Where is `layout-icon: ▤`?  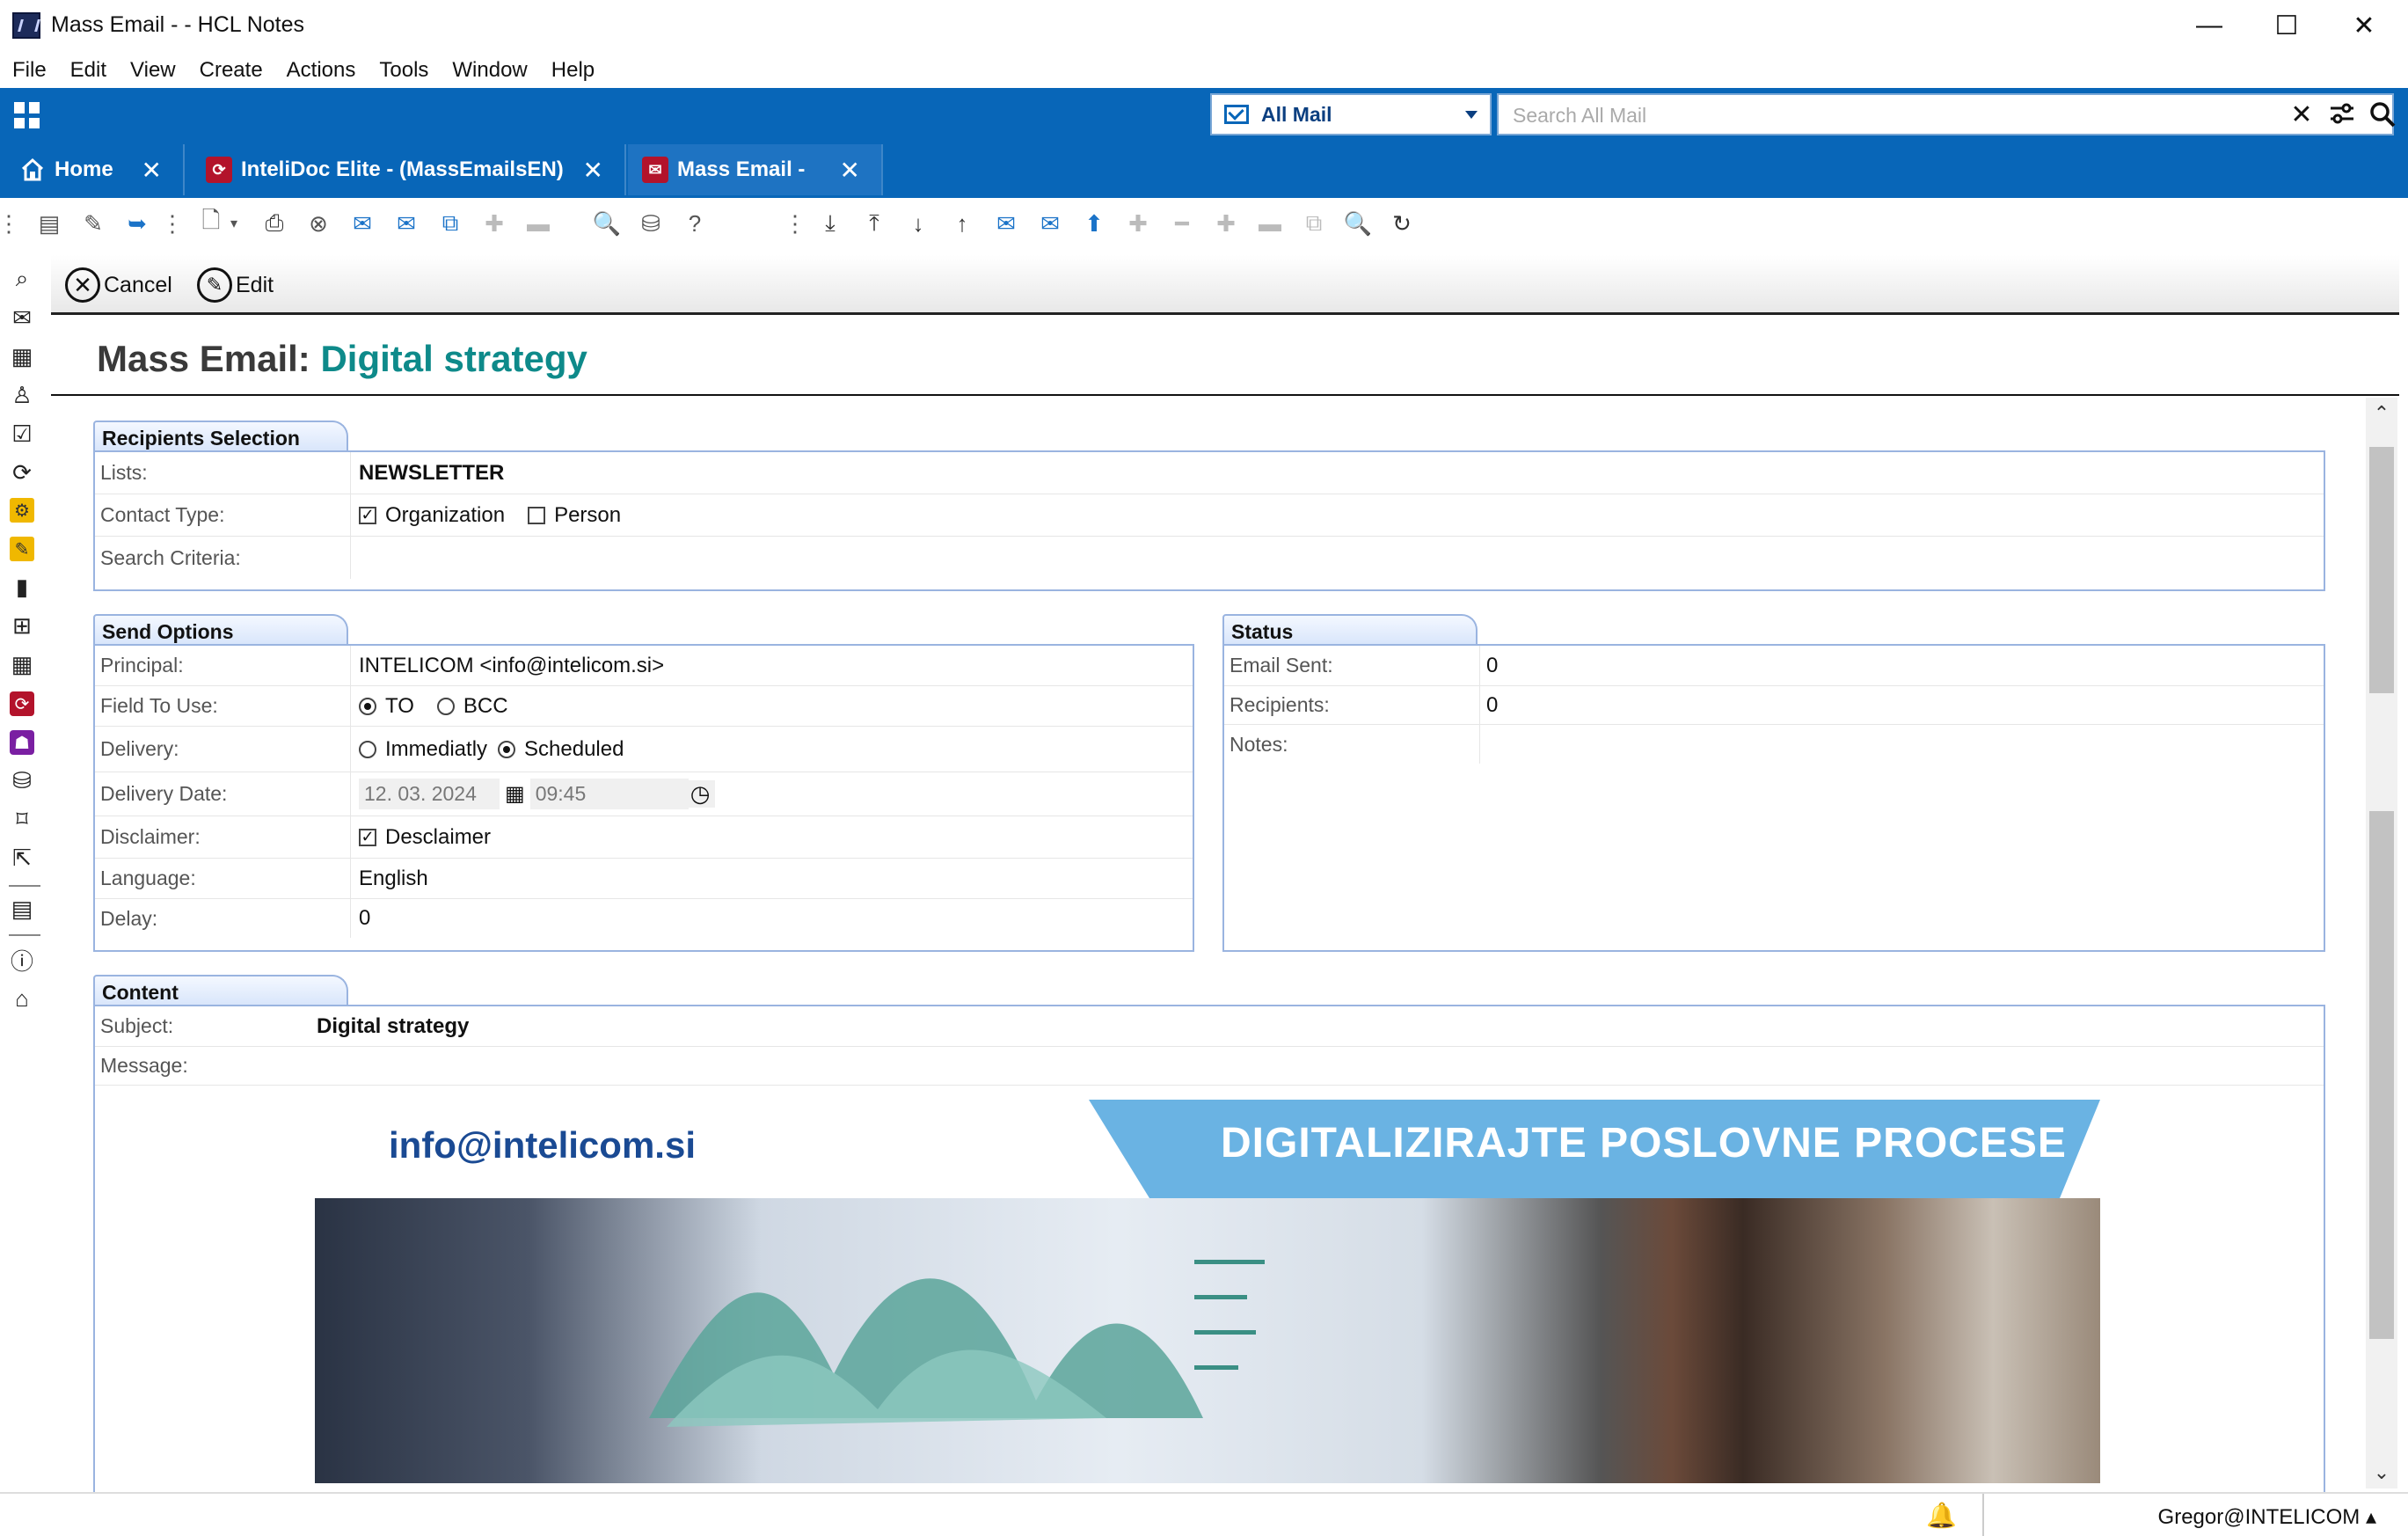
layout-icon: ▤ is located at coordinates (22, 909).